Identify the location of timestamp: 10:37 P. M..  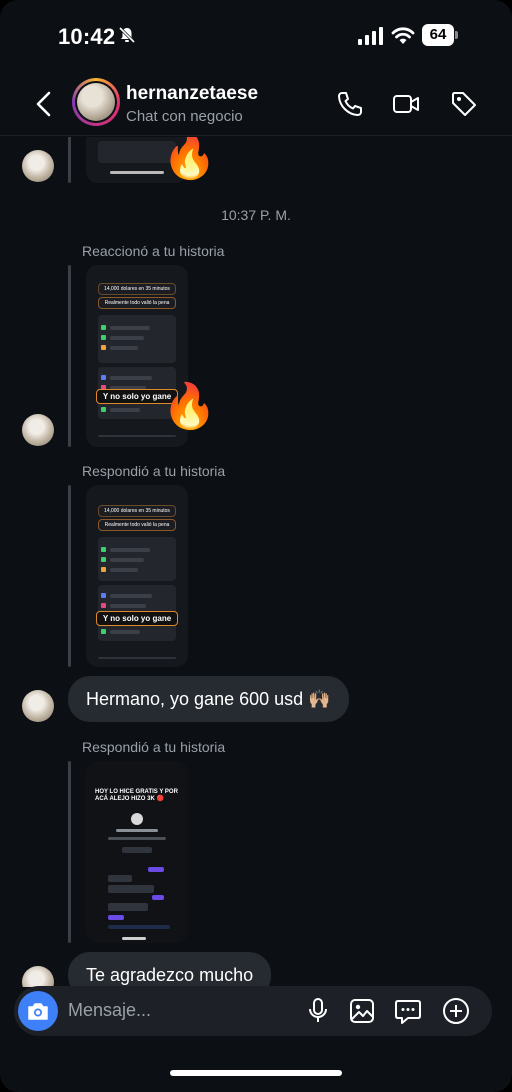
(256, 215).